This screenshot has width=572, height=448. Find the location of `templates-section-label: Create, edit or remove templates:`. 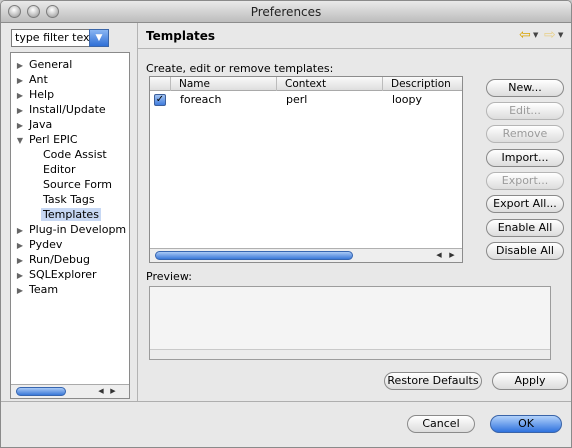

templates-section-label: Create, edit or remove templates: is located at coordinates (240, 68).